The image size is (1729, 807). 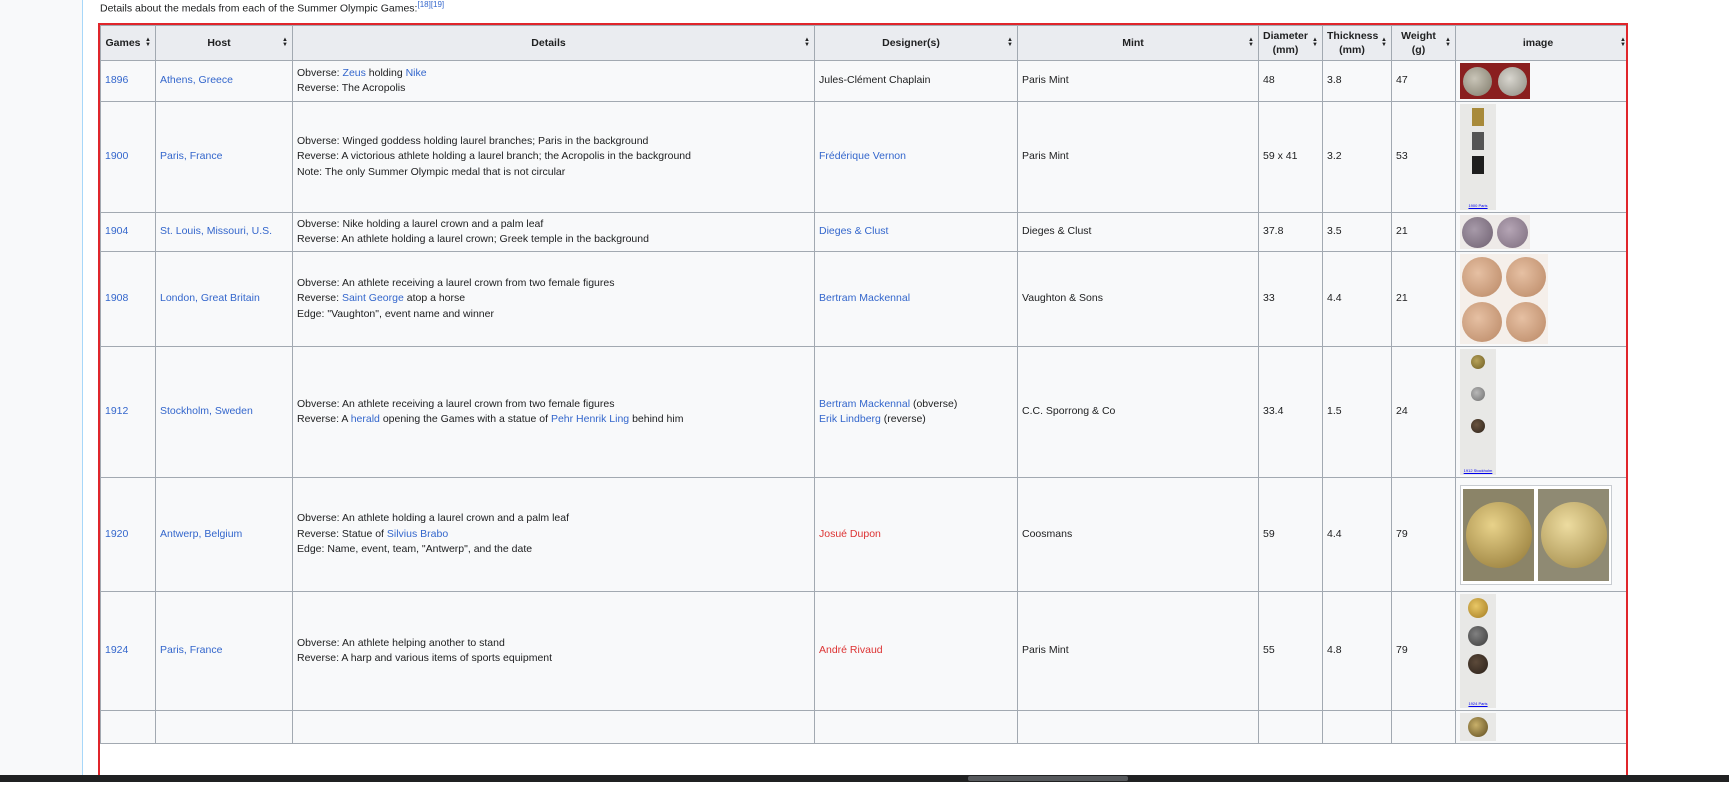 What do you see at coordinates (1357, 534) in the screenshot?
I see `cell-thickness: 4.4` at bounding box center [1357, 534].